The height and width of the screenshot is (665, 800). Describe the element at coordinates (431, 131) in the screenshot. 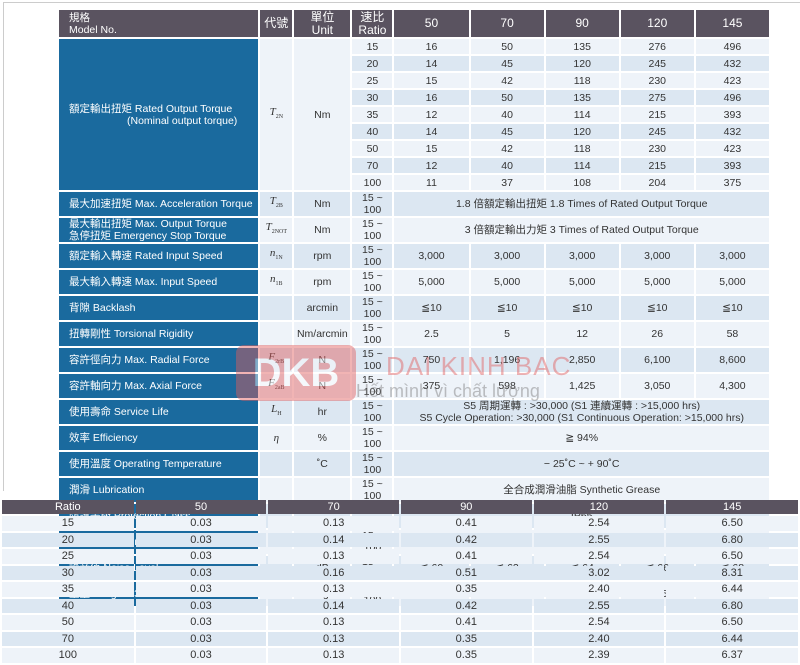

I see `value-cell-50: 14` at that location.